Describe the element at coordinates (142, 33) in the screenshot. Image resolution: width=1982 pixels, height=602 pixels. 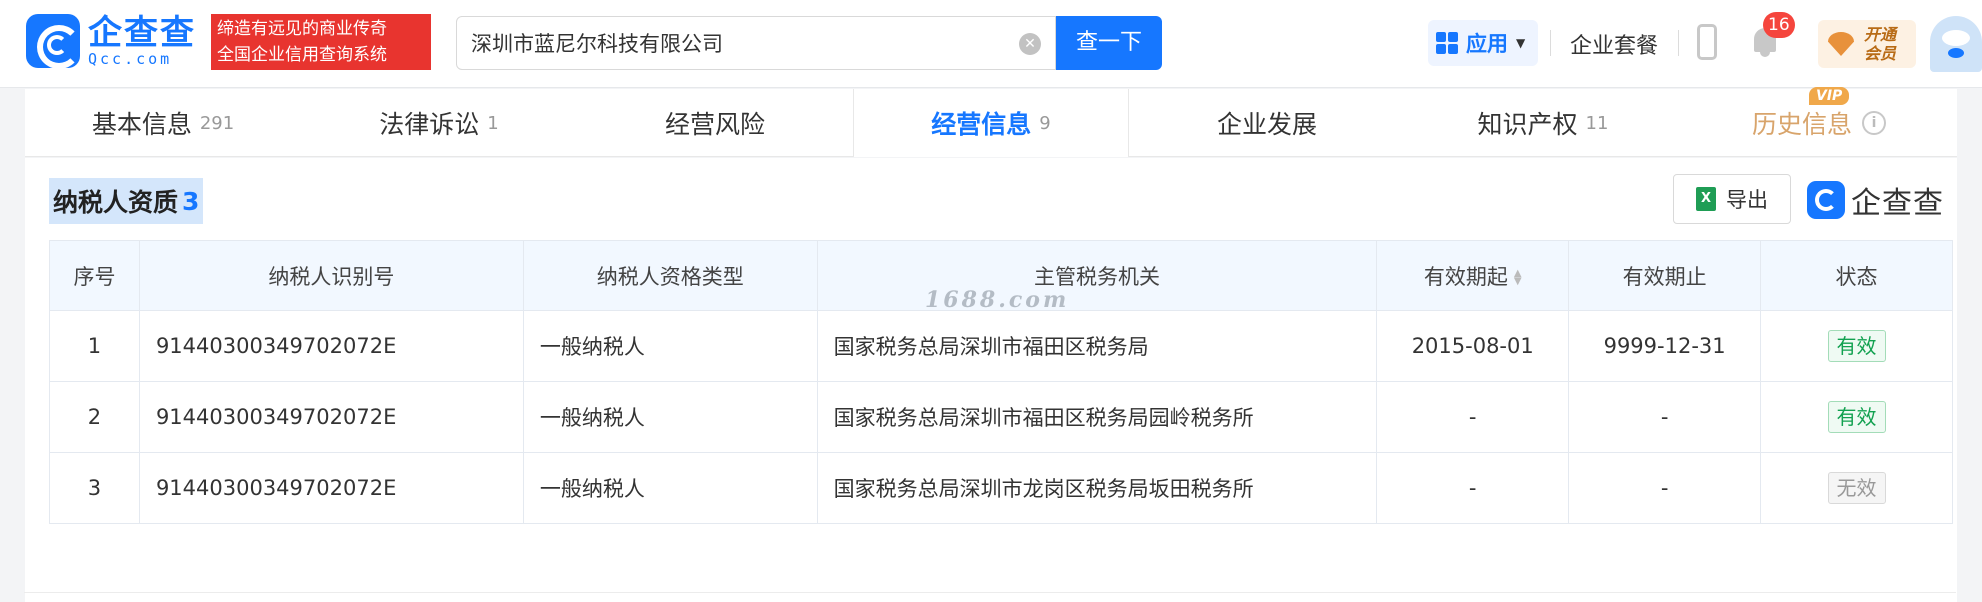
I see `logo-name-cn: 企查查` at that location.